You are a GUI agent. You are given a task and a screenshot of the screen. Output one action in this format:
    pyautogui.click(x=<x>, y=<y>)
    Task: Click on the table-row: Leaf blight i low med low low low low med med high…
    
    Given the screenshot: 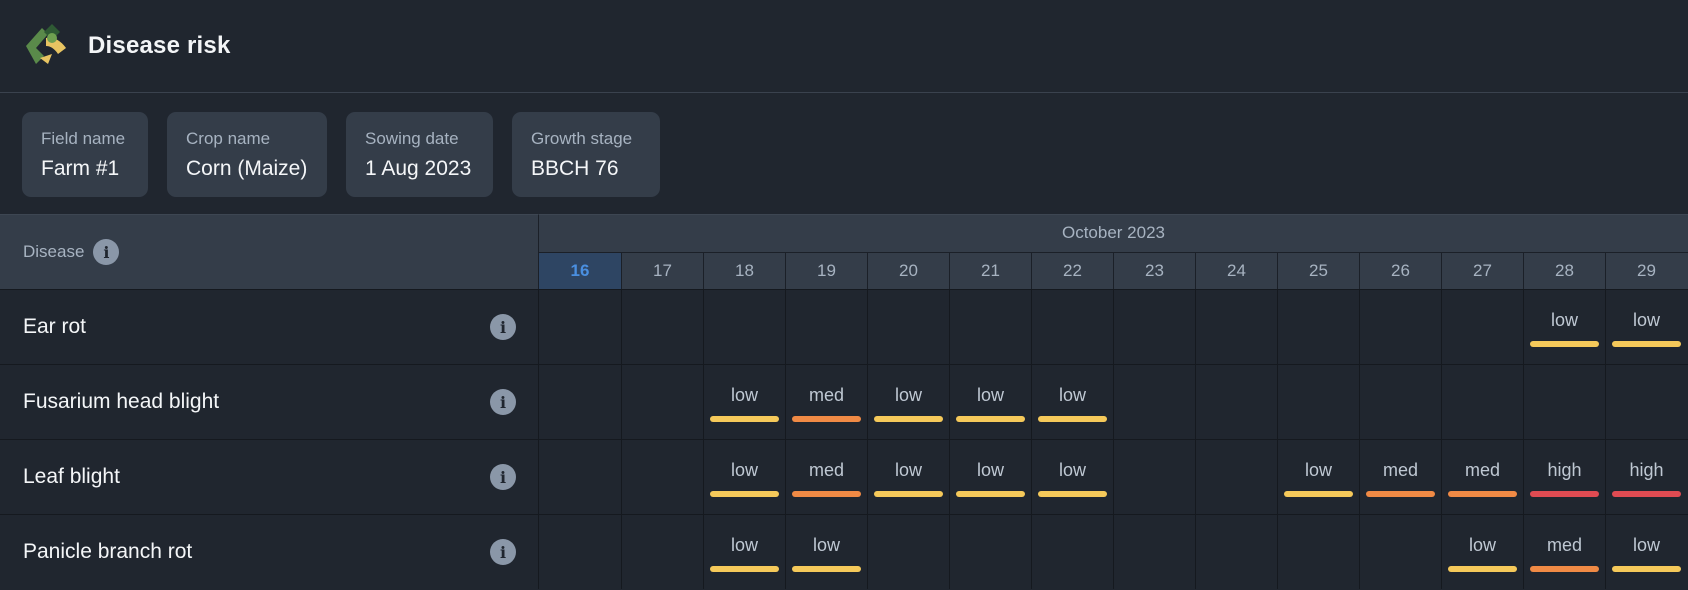 What is the action you would take?
    pyautogui.click(x=844, y=476)
    